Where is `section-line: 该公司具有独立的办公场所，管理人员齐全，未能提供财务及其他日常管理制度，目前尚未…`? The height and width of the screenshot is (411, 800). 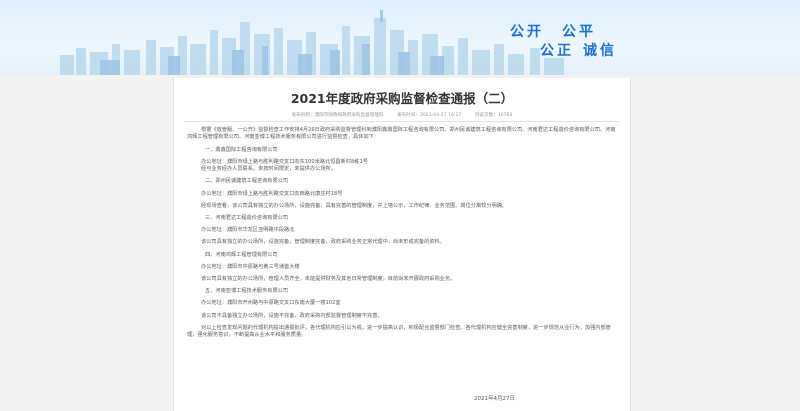 section-line: 该公司具有独立的办公场所，管理人员齐全，未能提供财务及其他日常管理制度，目前尚未… is located at coordinates (328, 279).